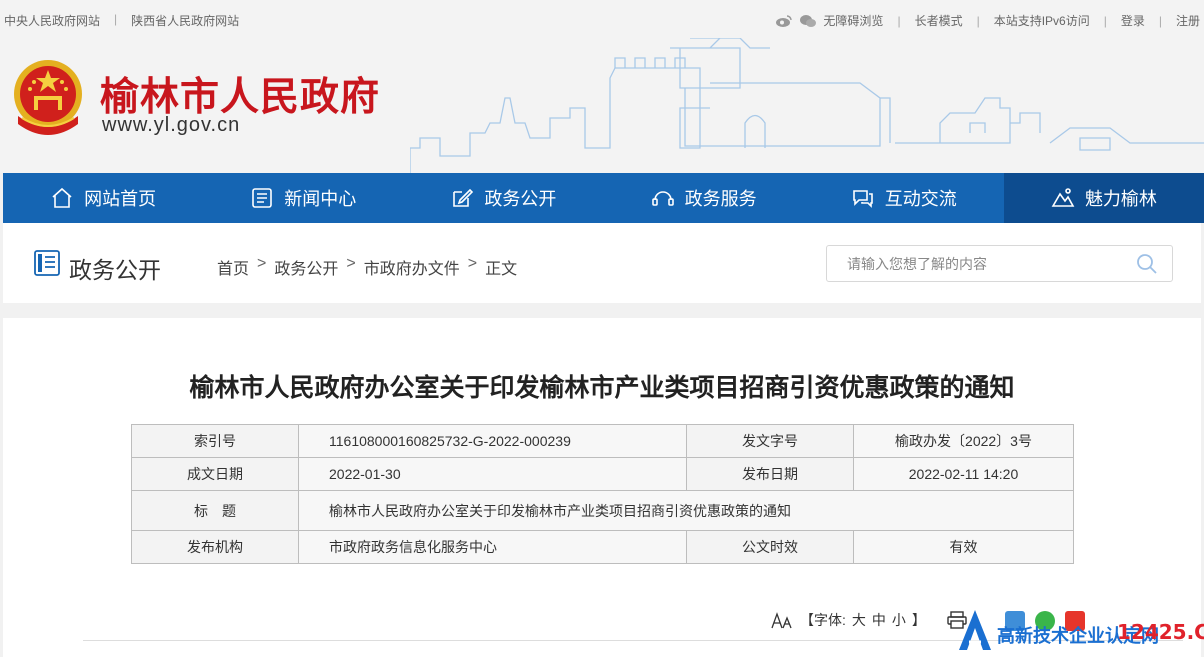 This screenshot has height=657, width=1204. I want to click on nav-item-services: 政务服务, so click(704, 198).